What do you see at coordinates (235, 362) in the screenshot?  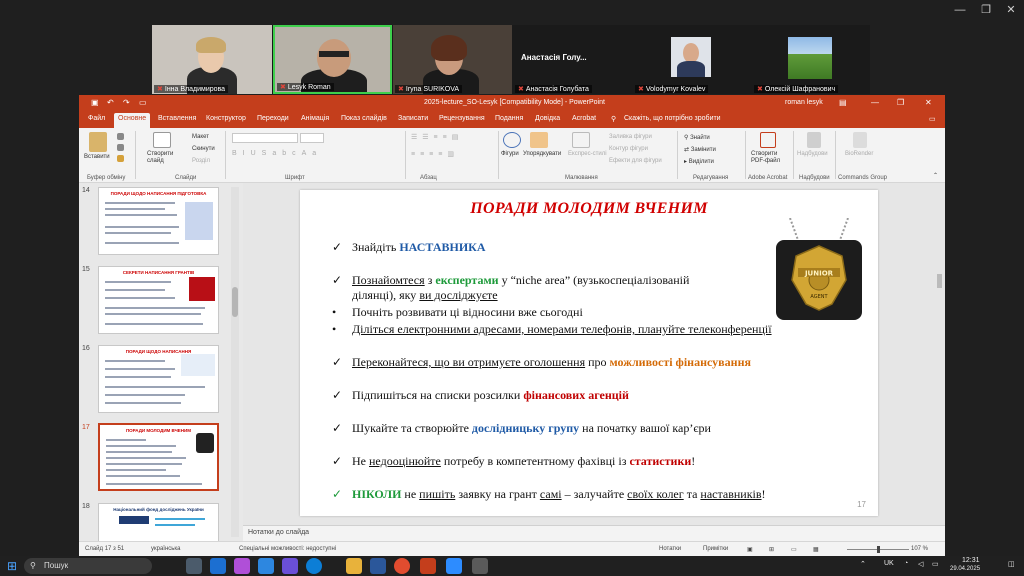 I see `thumbnail-scrollbar` at bounding box center [235, 362].